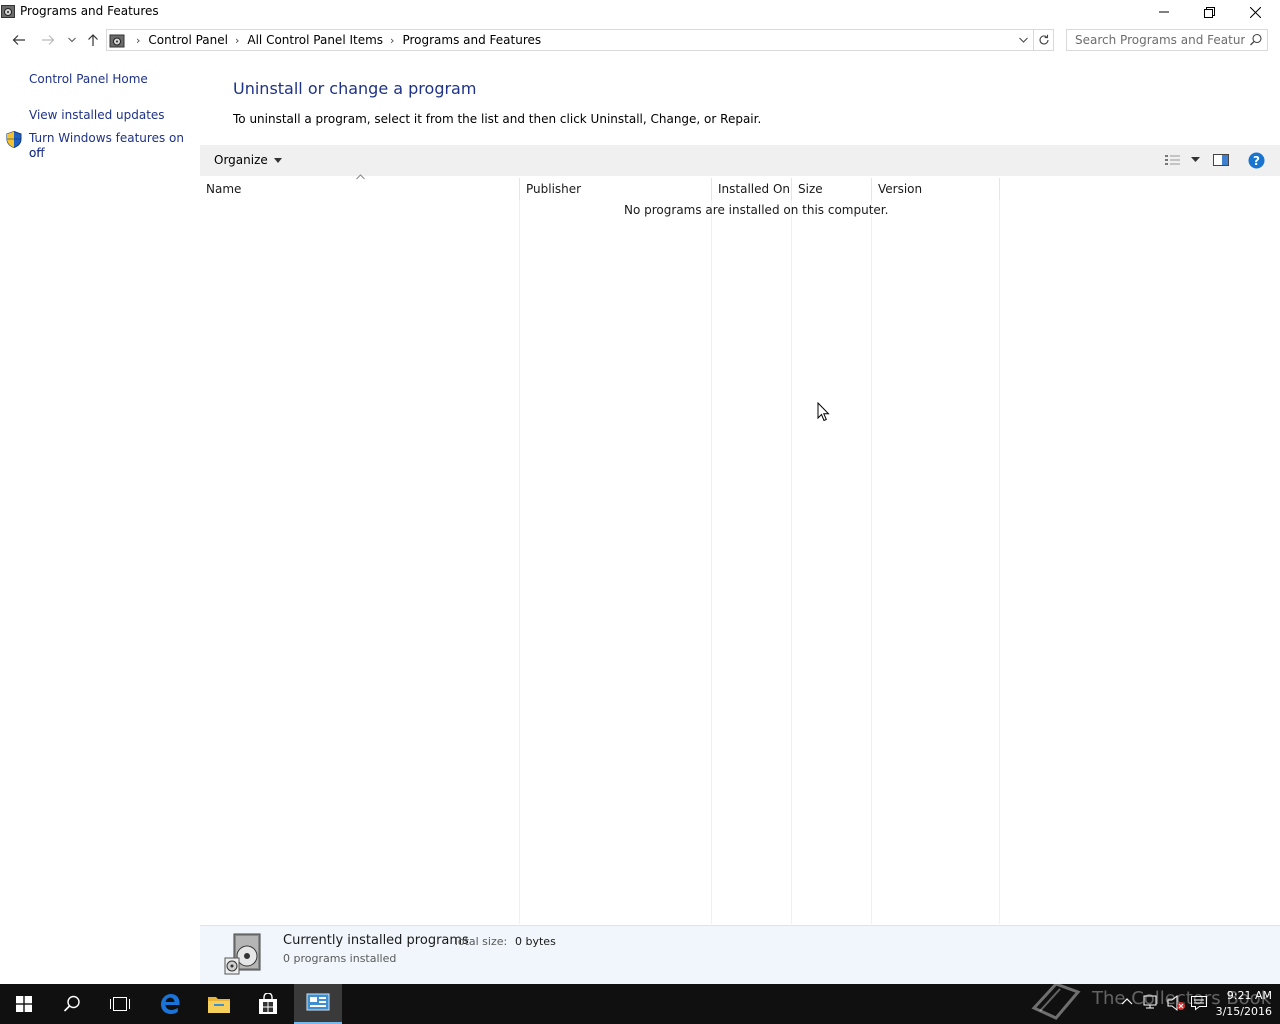 This screenshot has height=1024, width=1280. What do you see at coordinates (224, 189) in the screenshot?
I see `column-name-label: Name` at bounding box center [224, 189].